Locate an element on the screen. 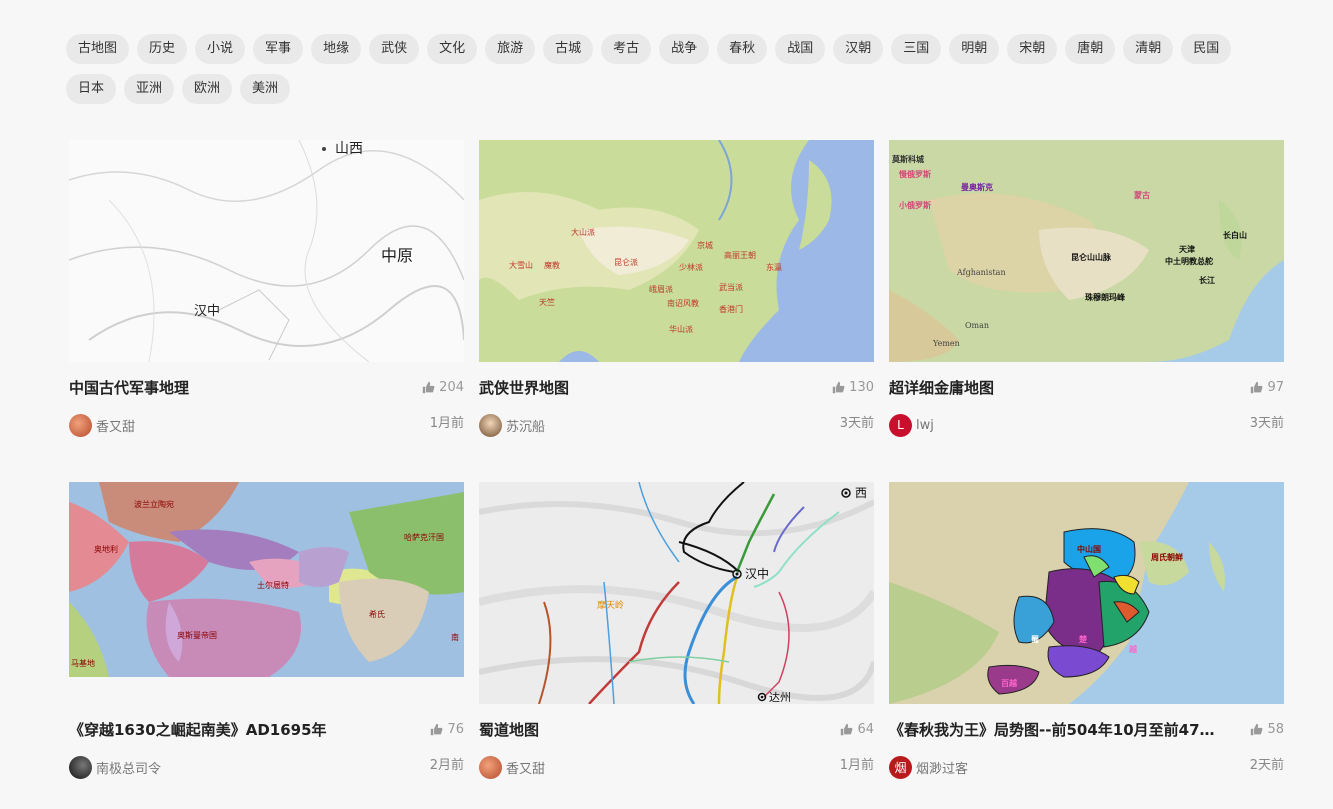  map-label: 楚 is located at coordinates (1083, 639).